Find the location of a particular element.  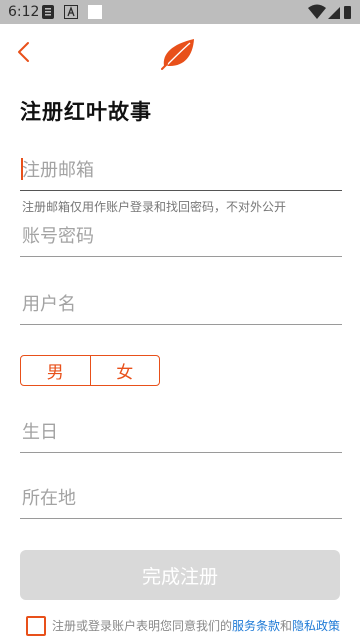

privacy-policy-link: 隐私政策 is located at coordinates (316, 626).